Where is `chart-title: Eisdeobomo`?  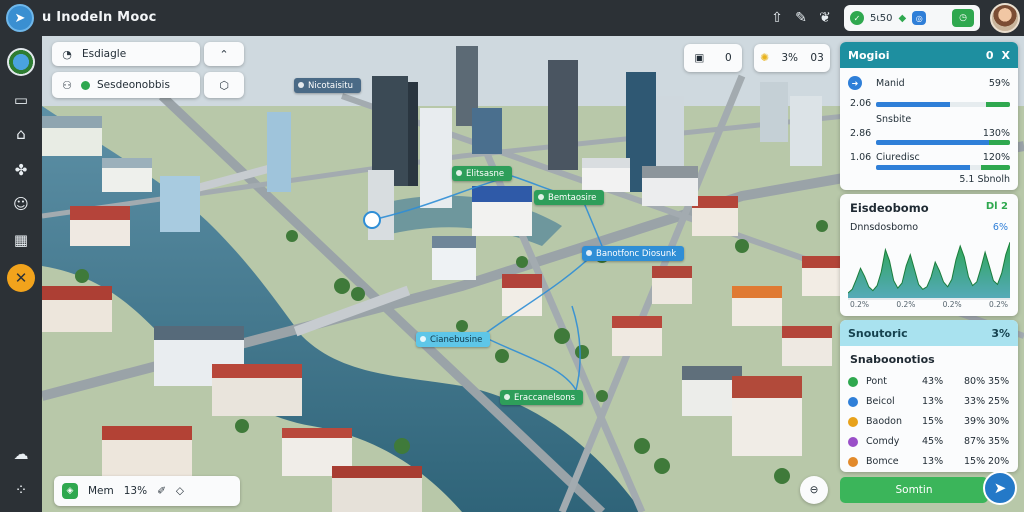 chart-title: Eisdeobomo is located at coordinates (889, 208).